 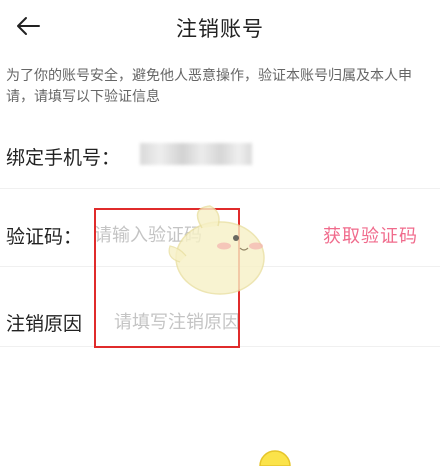 What do you see at coordinates (220, 188) in the screenshot?
I see `divider` at bounding box center [220, 188].